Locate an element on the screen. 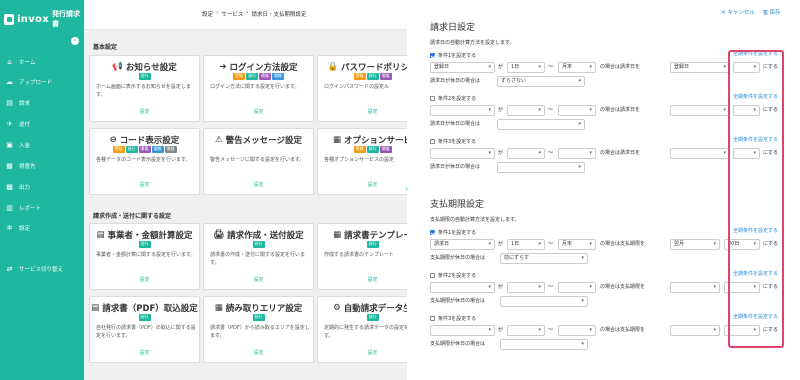 The height and width of the screenshot is (380, 800). sidebar-item-label: 請求 is located at coordinates (25, 104).